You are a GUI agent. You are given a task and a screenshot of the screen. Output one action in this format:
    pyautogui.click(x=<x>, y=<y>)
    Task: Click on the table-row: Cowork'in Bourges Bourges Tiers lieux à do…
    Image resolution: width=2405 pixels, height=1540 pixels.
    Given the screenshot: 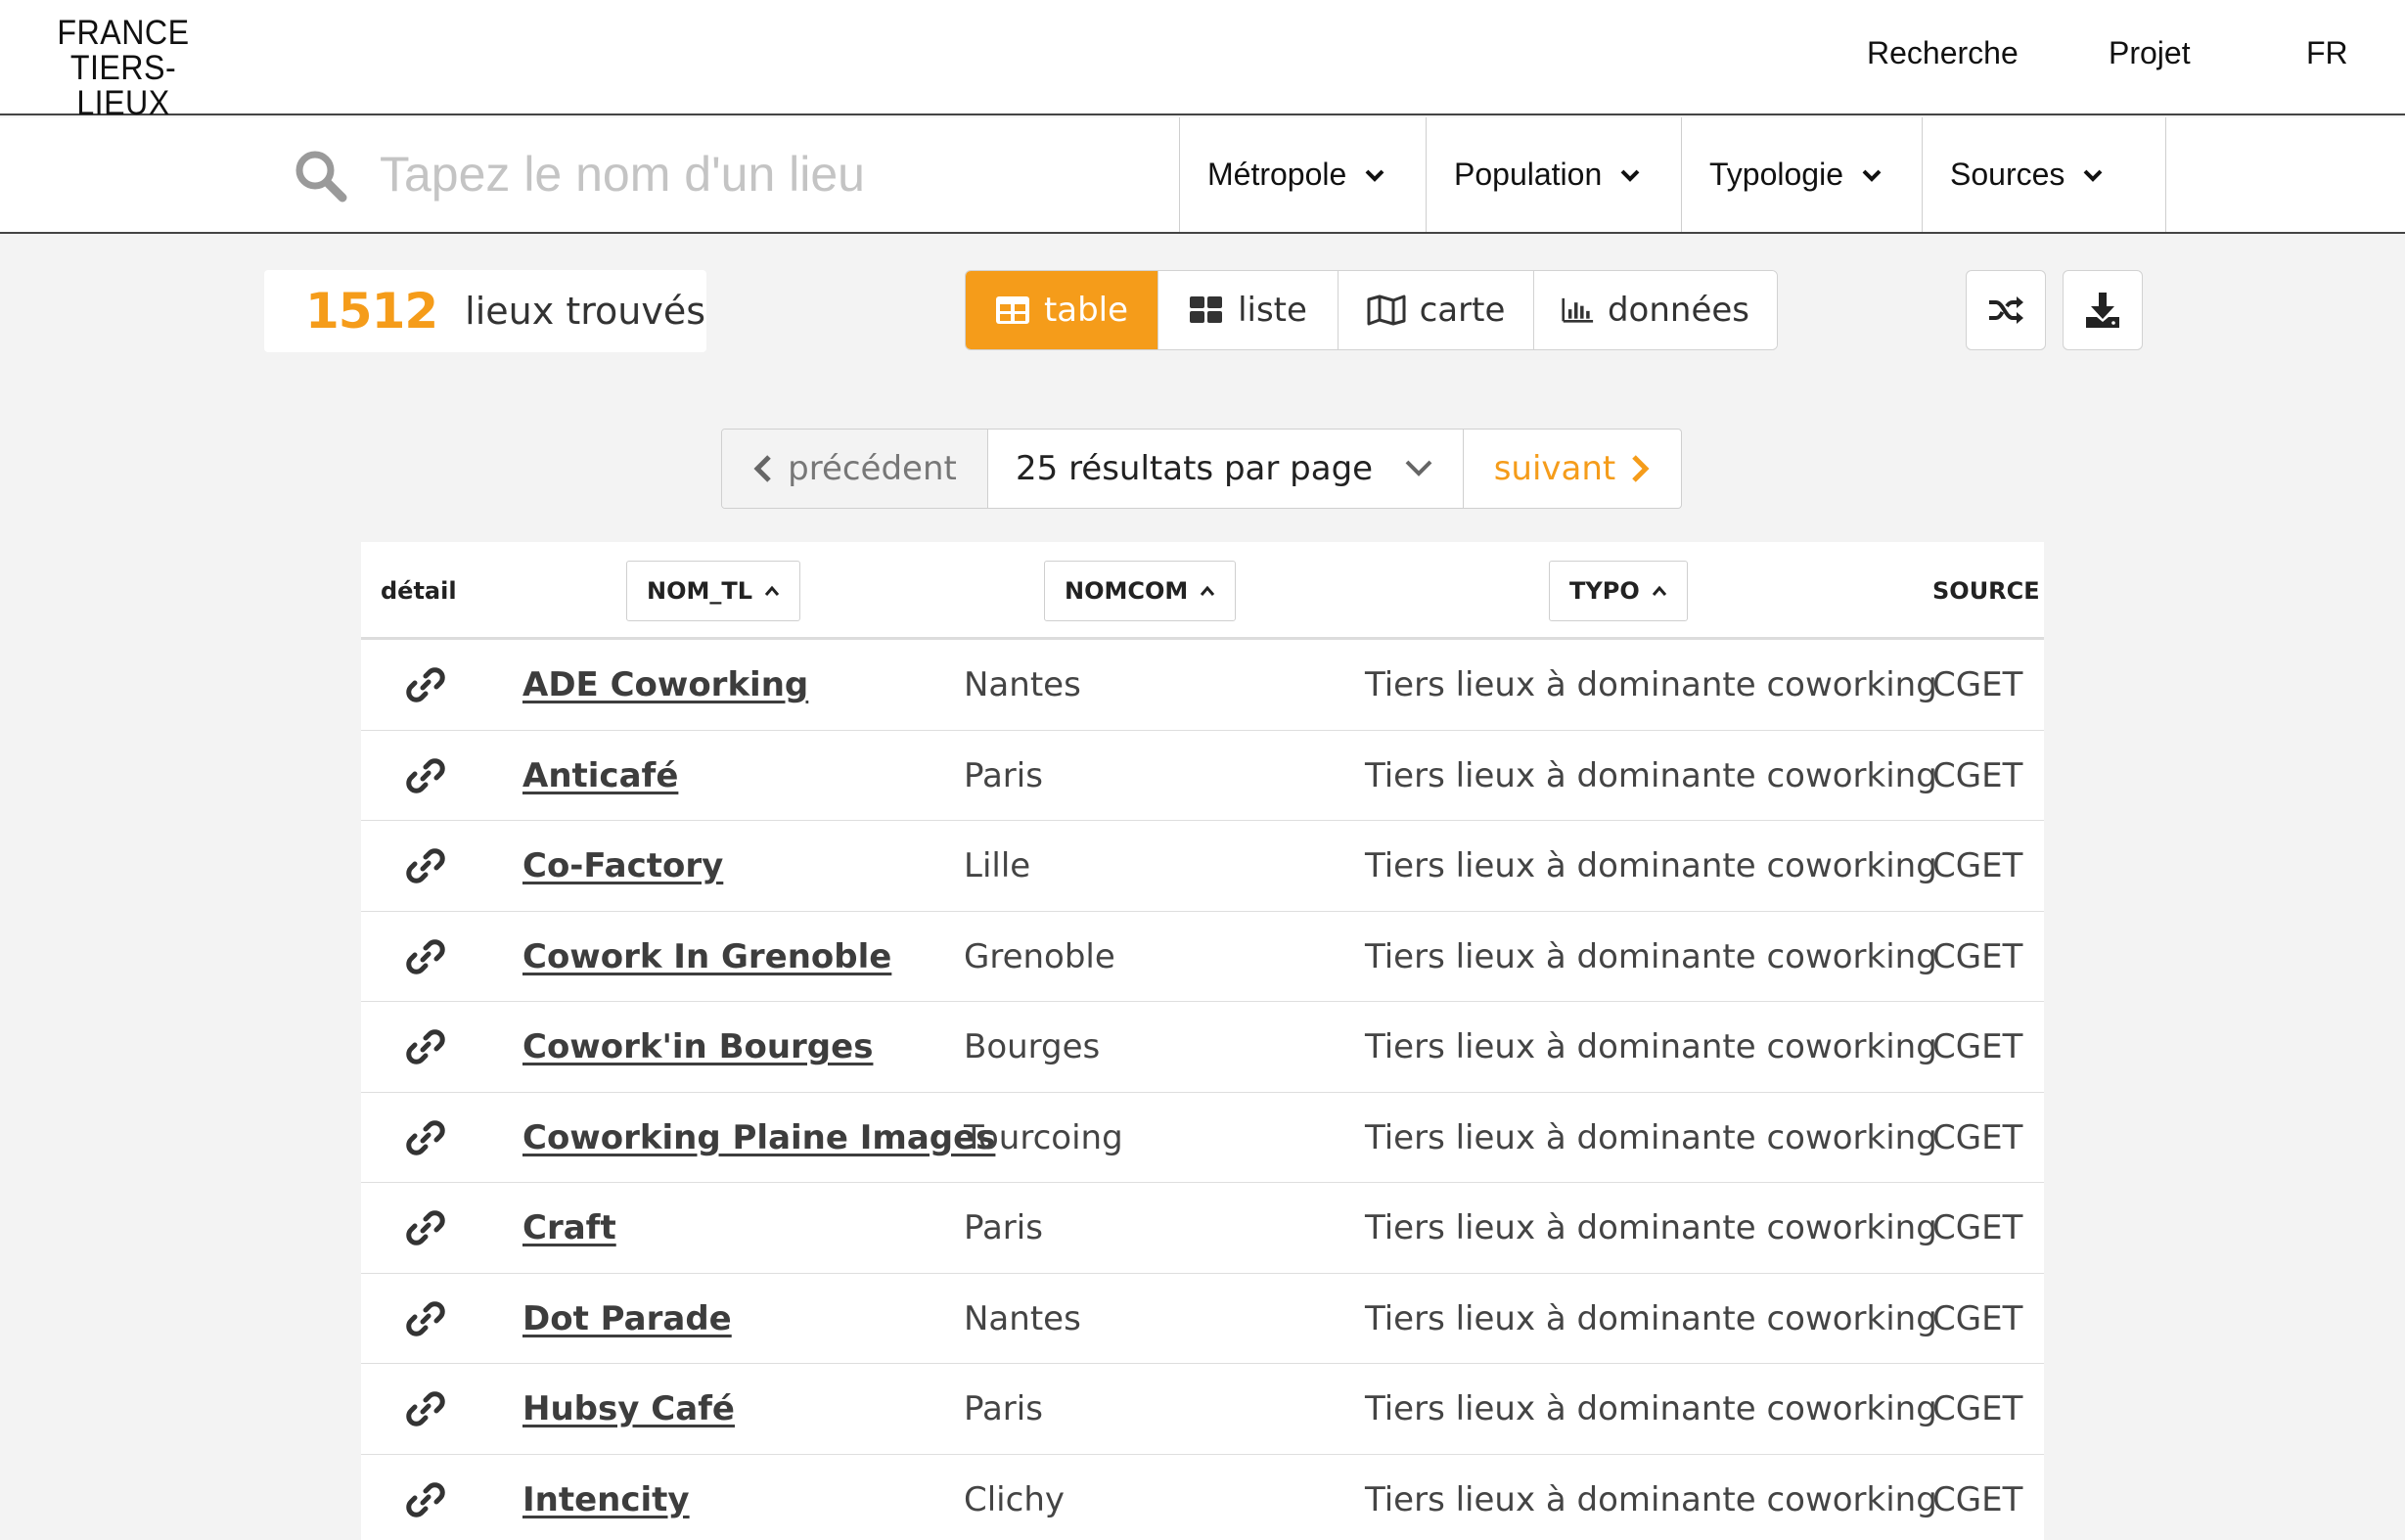 What is the action you would take?
    pyautogui.click(x=1202, y=1047)
    